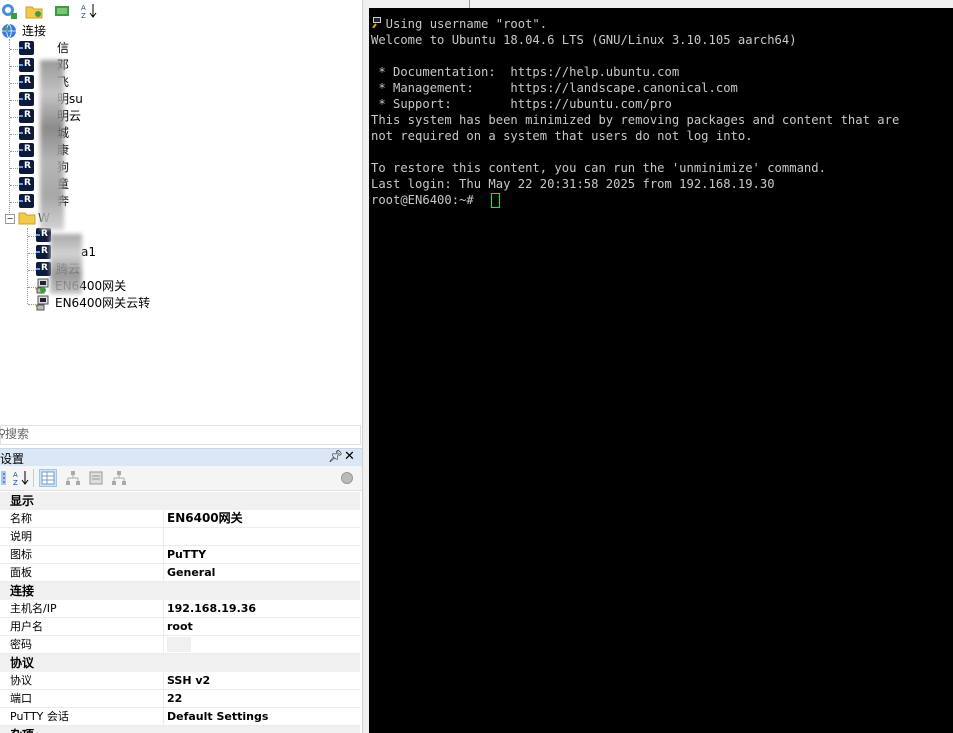 This screenshot has height=733, width=953. What do you see at coordinates (3, 433) in the screenshot?
I see `search-icon: ⚲` at bounding box center [3, 433].